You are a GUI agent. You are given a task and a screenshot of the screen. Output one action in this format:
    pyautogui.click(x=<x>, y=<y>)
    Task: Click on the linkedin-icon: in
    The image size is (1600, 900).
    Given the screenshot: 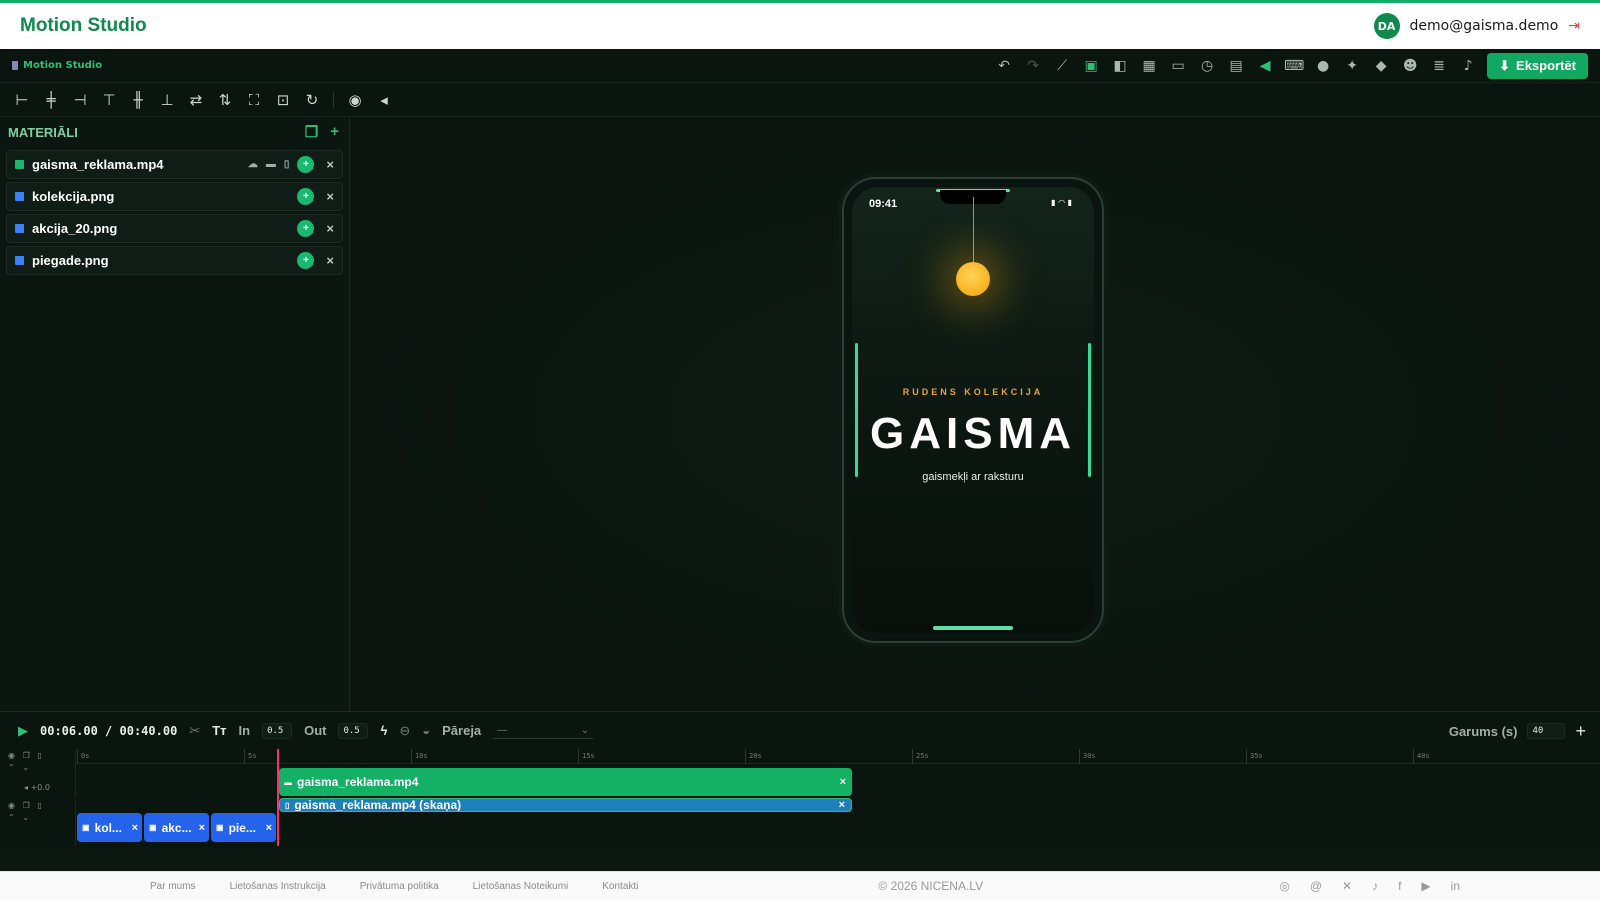 What is the action you would take?
    pyautogui.click(x=1455, y=886)
    